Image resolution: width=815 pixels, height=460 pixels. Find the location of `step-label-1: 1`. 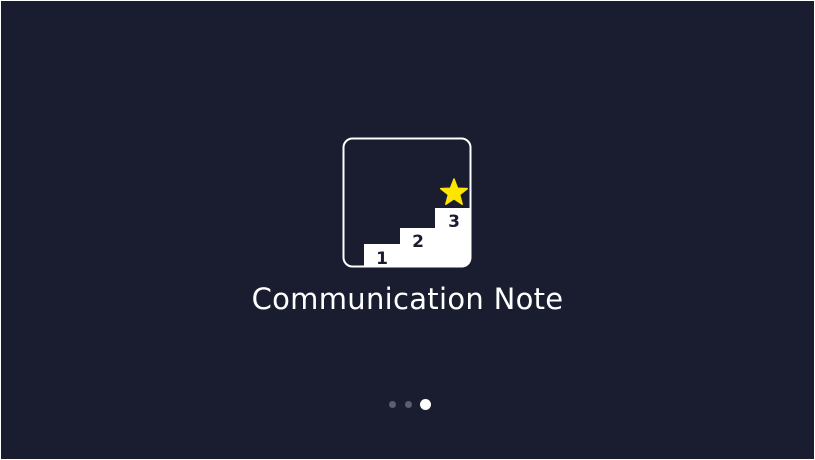

step-label-1: 1 is located at coordinates (382, 258).